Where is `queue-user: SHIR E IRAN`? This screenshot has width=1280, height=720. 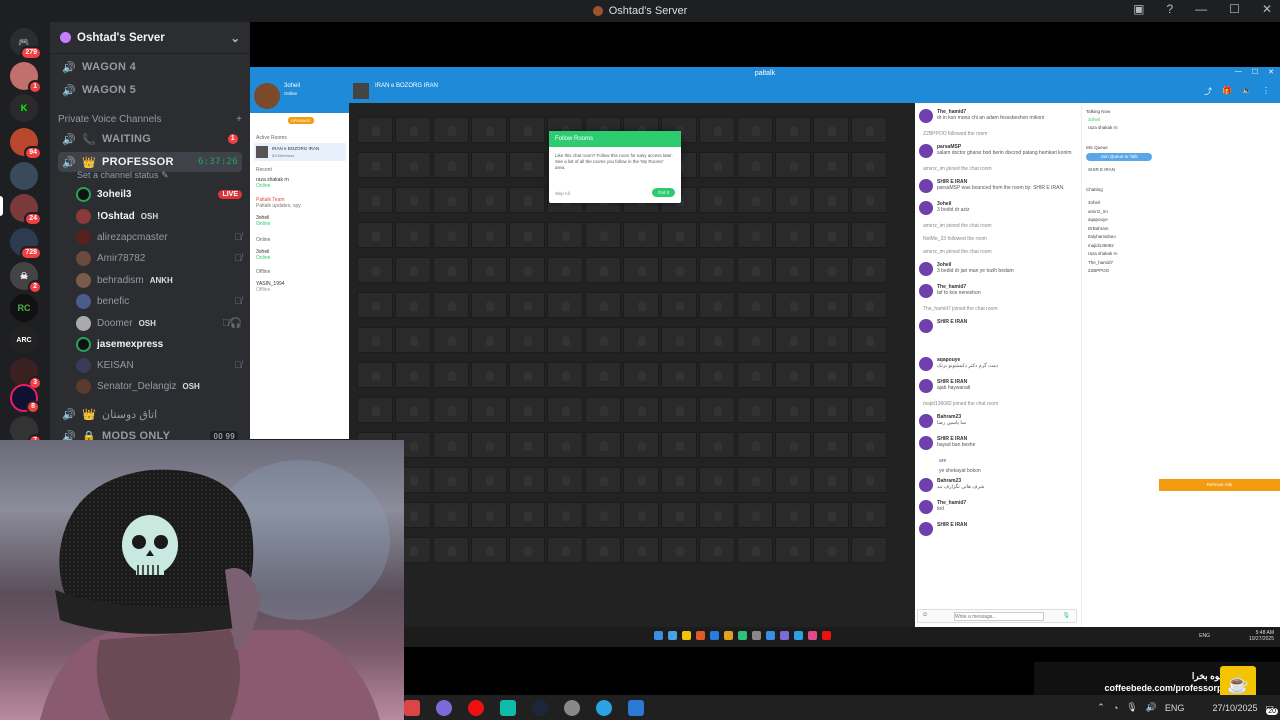
queue-user: SHIR E IRAN is located at coordinates (1101, 169).